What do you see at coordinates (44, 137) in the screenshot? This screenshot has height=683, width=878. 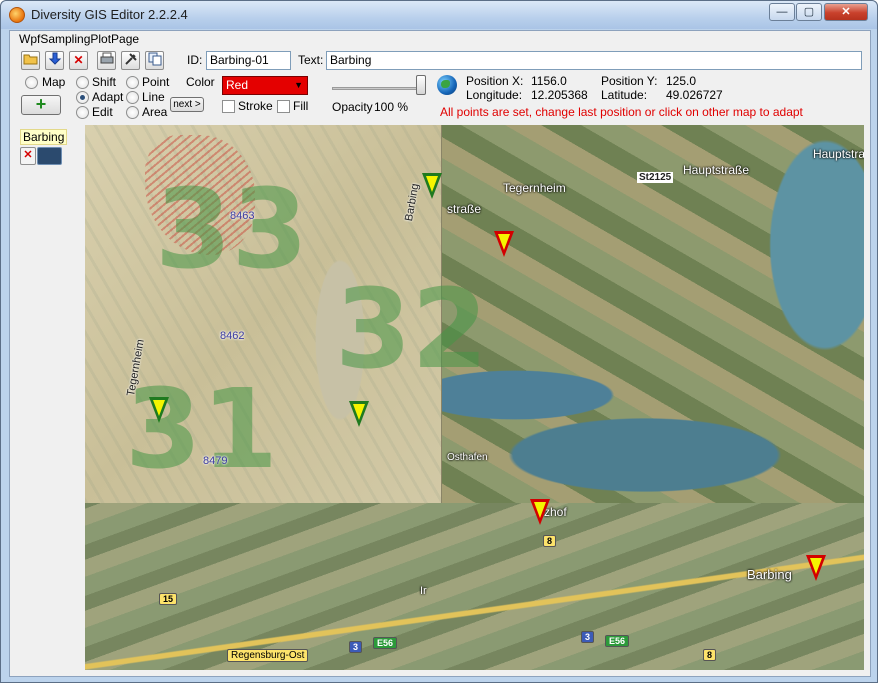 I see `sidebar-item-barbing: Barbing` at bounding box center [44, 137].